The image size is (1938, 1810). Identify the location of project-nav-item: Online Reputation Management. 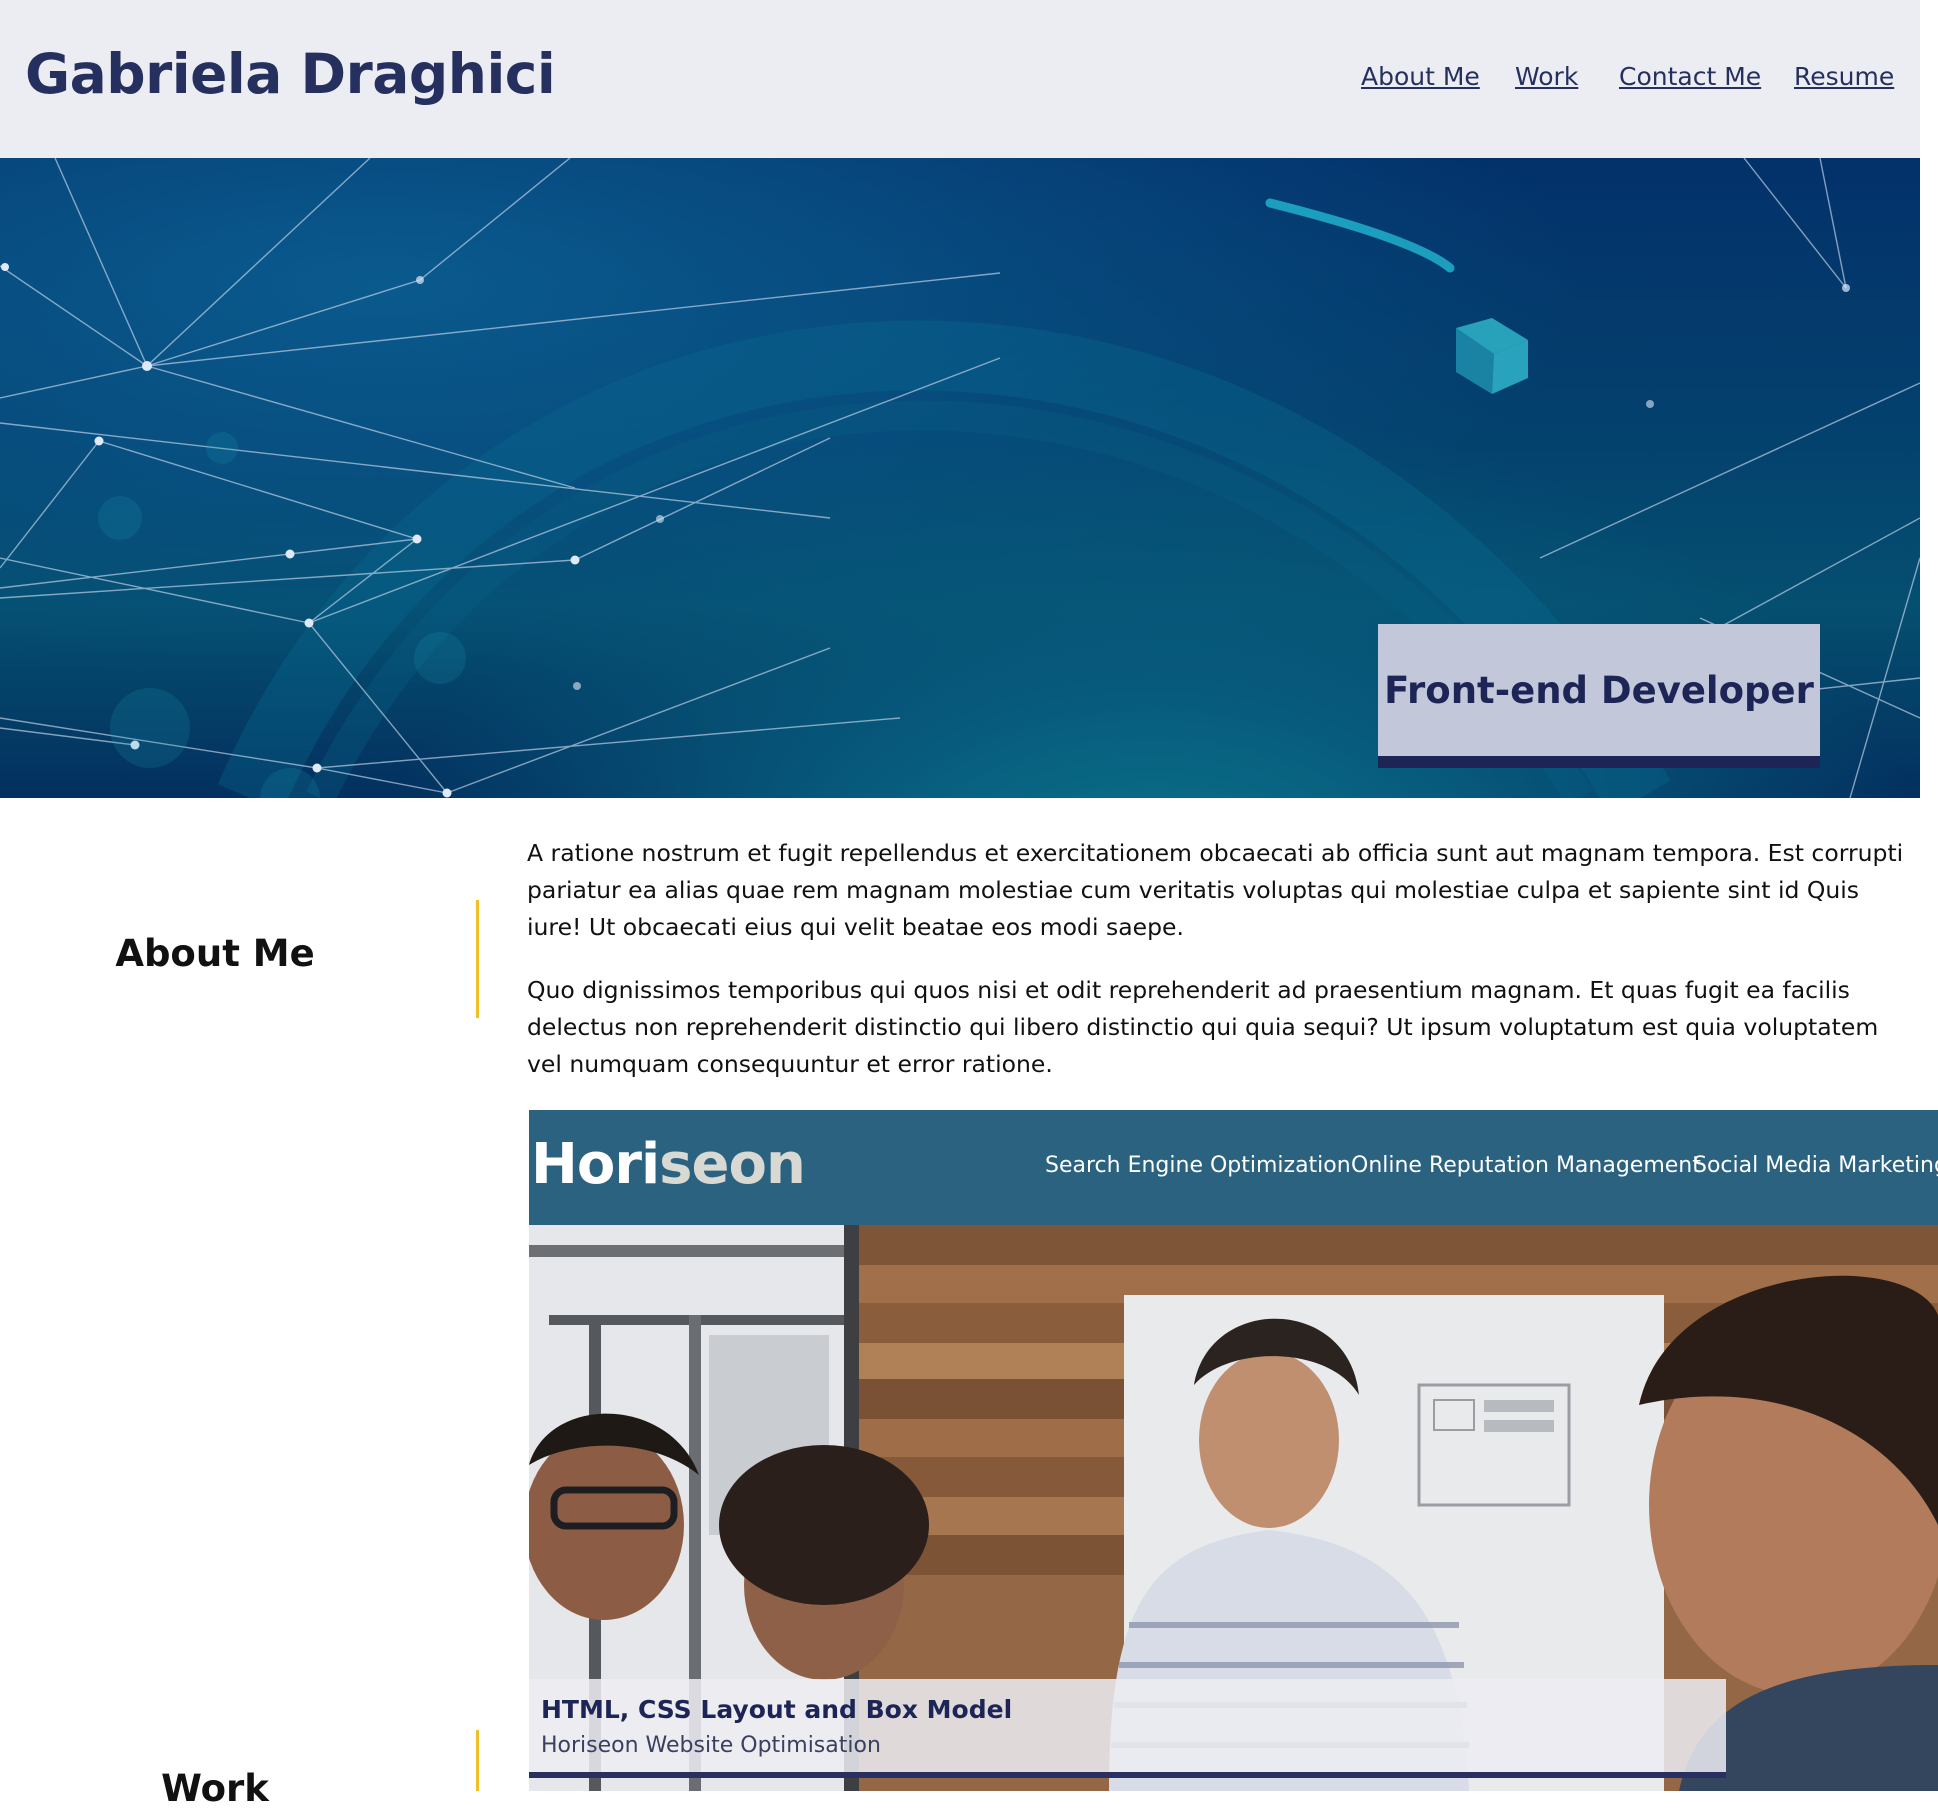
(1526, 1165).